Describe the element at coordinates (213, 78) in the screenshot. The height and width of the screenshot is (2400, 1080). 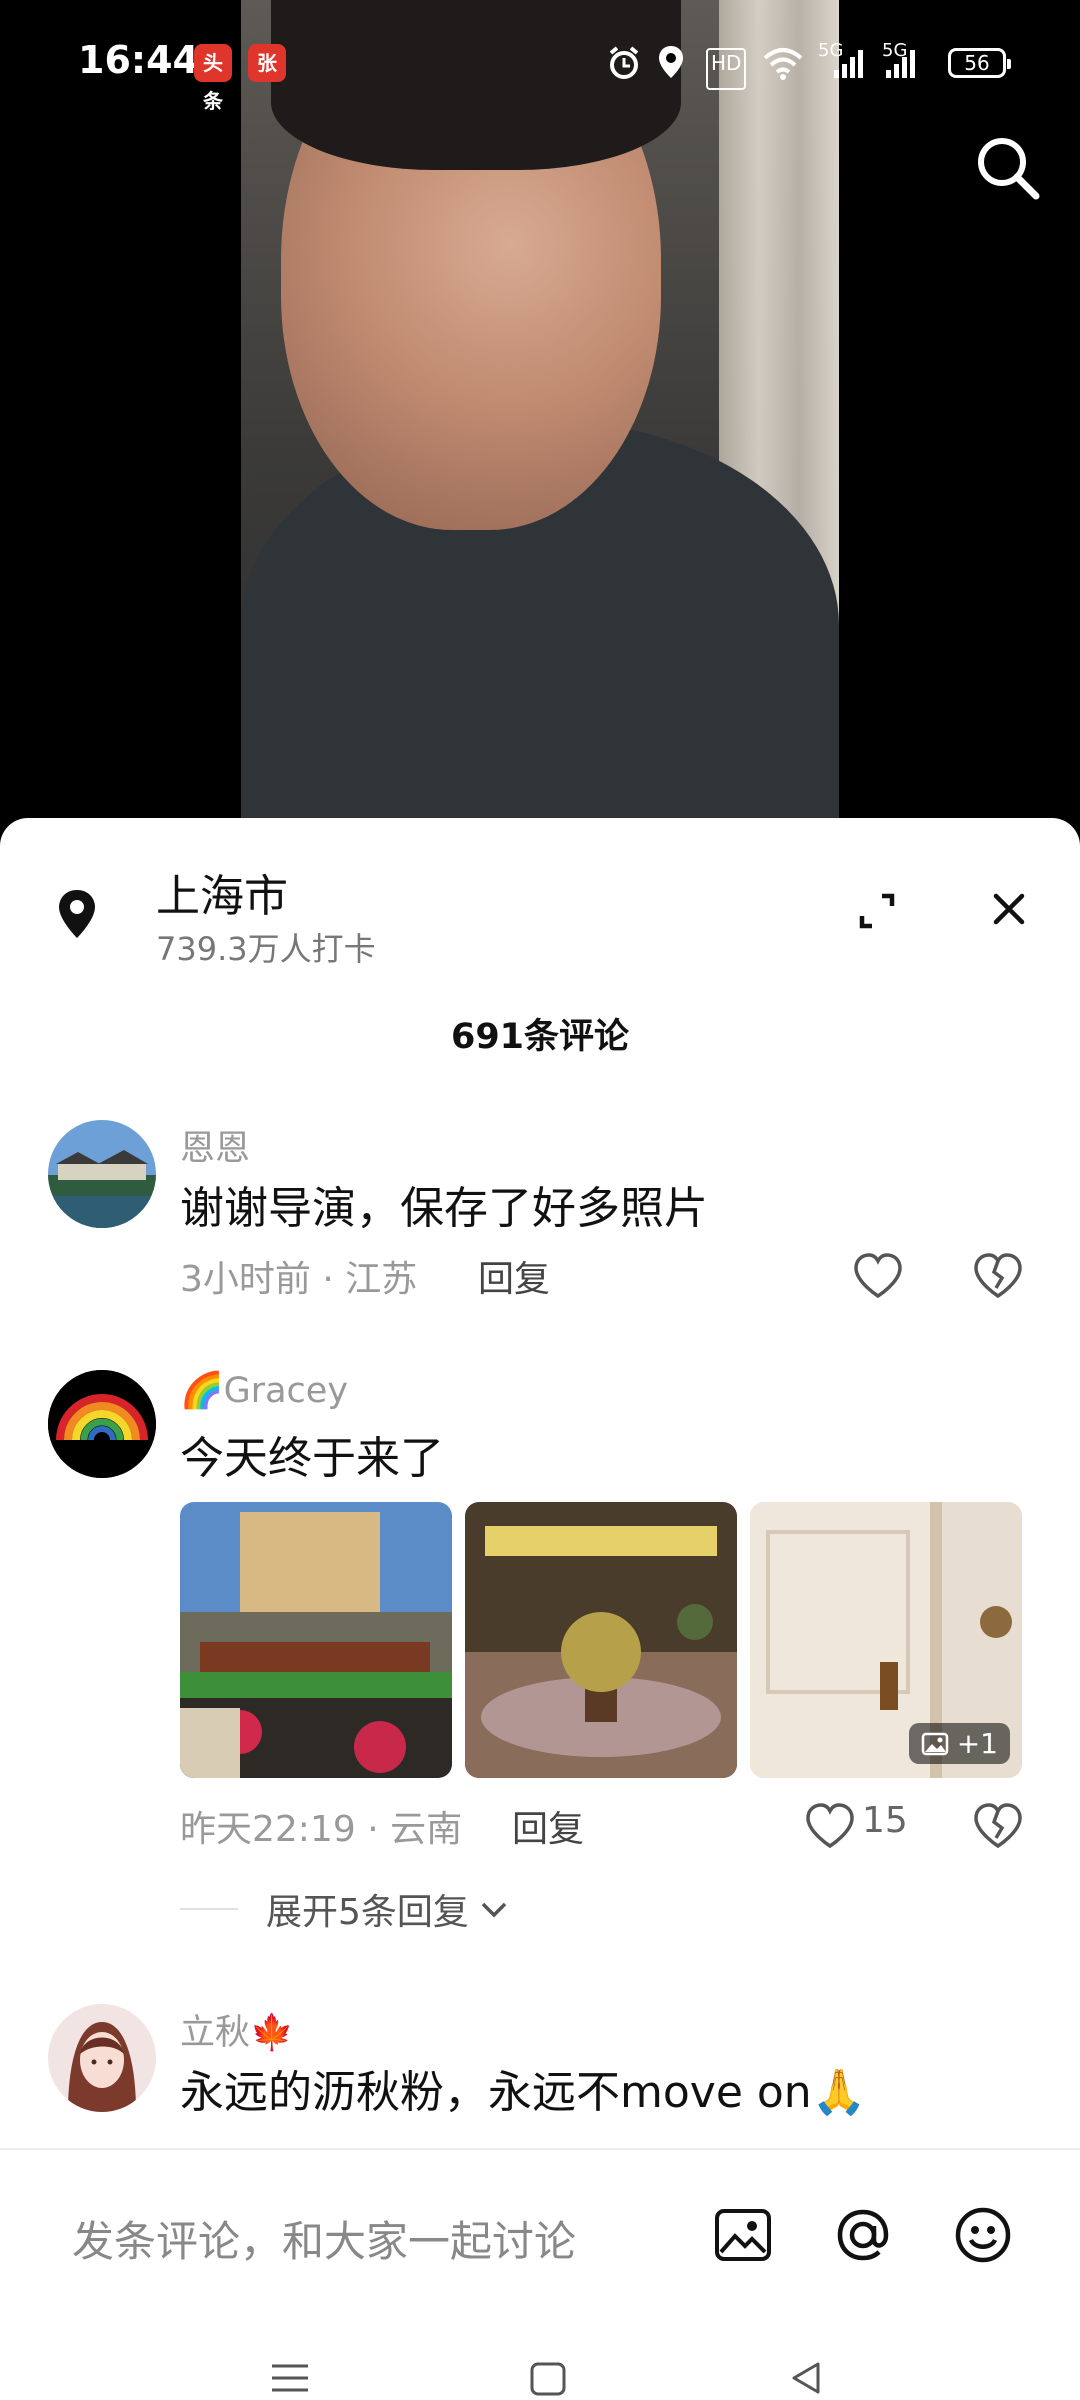
I see `toutiao-app-icon: 头条` at that location.